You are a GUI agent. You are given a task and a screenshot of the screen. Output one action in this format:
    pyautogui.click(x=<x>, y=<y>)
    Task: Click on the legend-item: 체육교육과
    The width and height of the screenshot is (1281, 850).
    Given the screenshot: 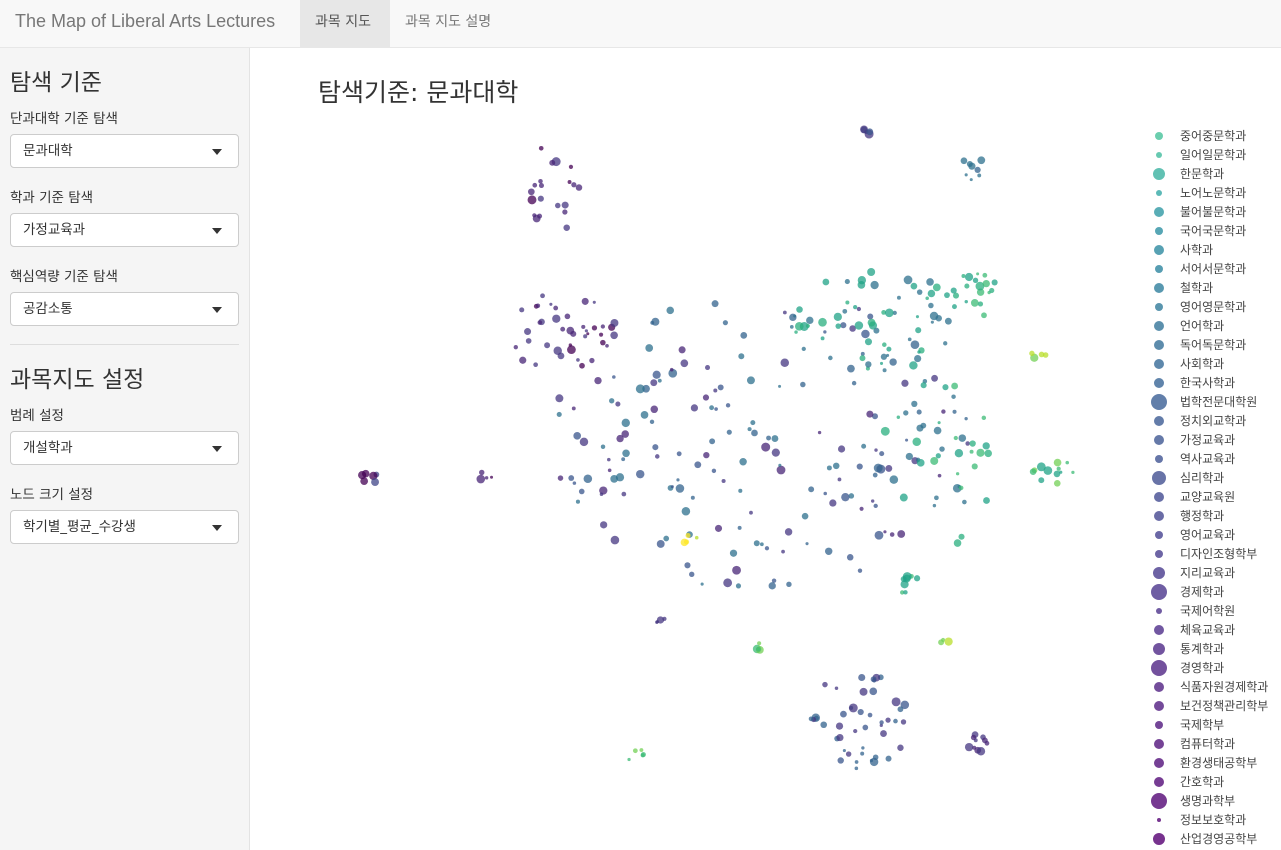 What is the action you would take?
    pyautogui.click(x=1194, y=630)
    